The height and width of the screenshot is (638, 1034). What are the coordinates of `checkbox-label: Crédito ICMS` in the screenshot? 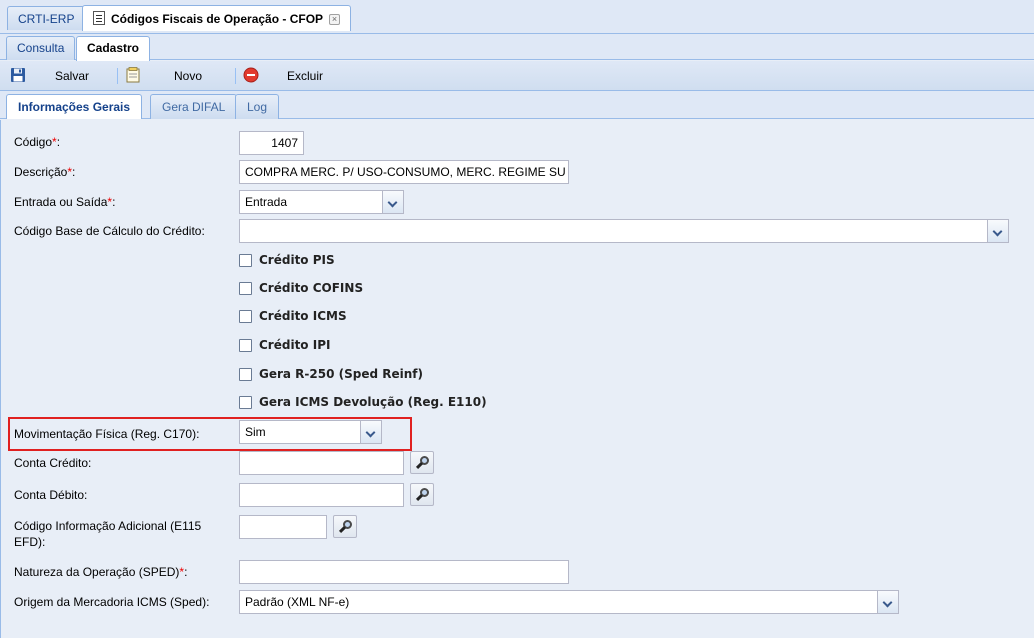 It's located at (303, 316).